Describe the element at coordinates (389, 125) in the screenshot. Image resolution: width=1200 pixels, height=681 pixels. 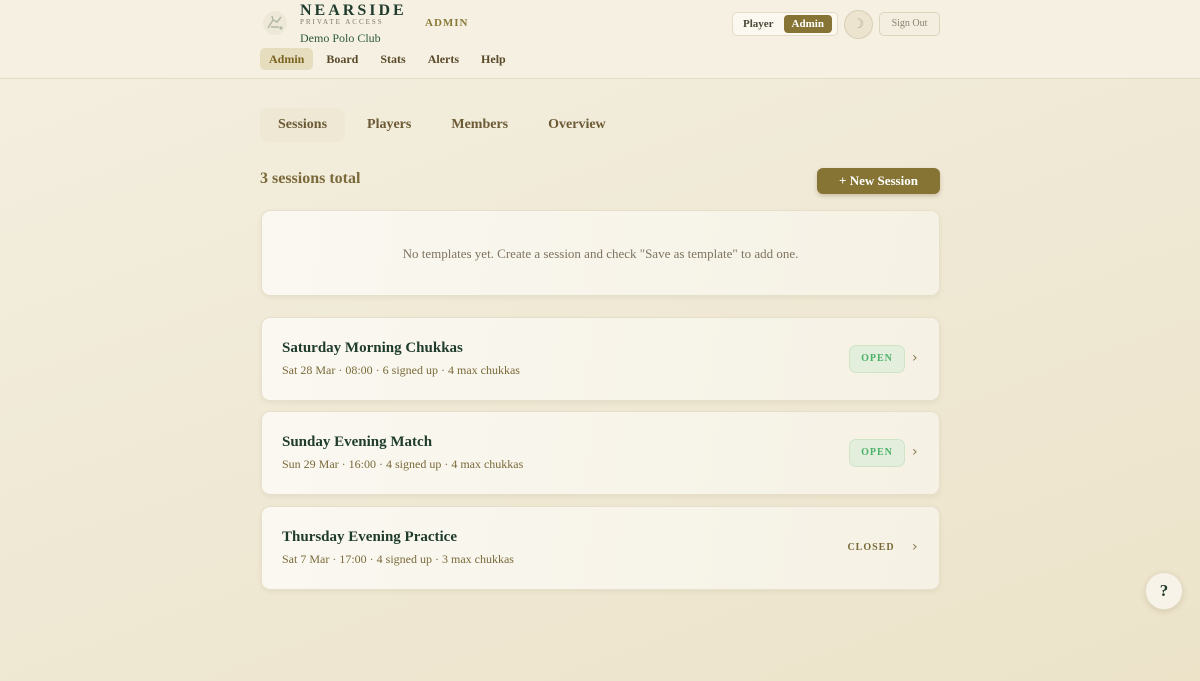
I see `tab-players: Players` at that location.